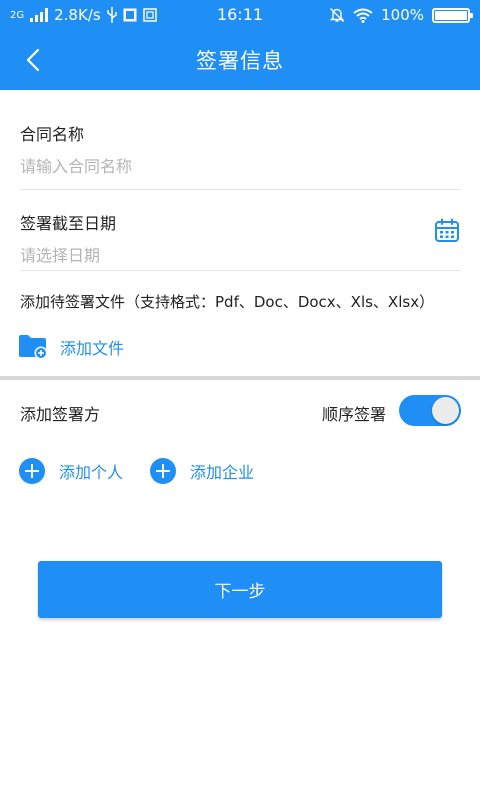  Describe the element at coordinates (91, 472) in the screenshot. I see `add-person-label: 添加个人` at that location.